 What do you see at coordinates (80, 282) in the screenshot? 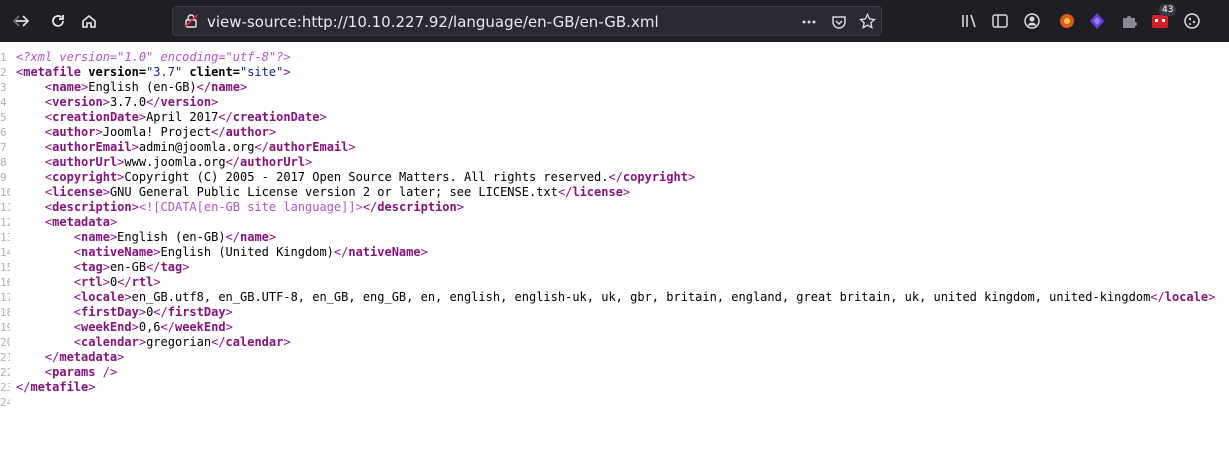
I see `source-line: 16 <rtl>0</rtl>` at bounding box center [80, 282].